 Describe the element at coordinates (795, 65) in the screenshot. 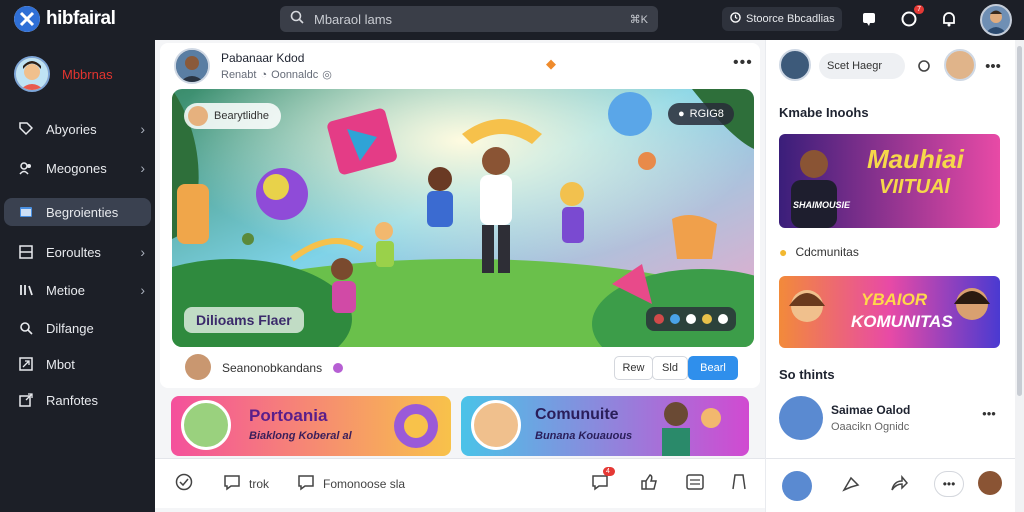

I see `right-user-avatar` at that location.